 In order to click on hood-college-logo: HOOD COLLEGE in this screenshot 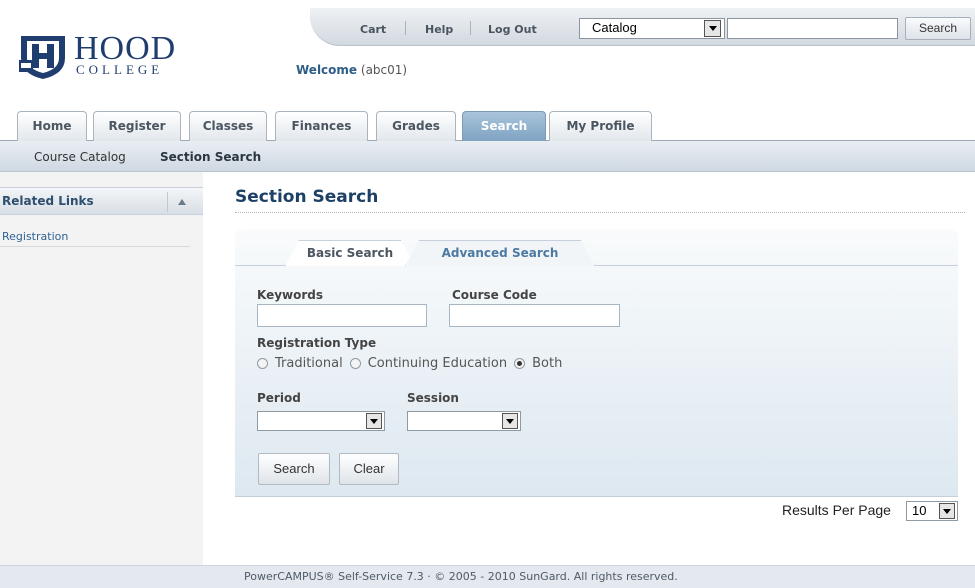, I will do `click(104, 55)`.